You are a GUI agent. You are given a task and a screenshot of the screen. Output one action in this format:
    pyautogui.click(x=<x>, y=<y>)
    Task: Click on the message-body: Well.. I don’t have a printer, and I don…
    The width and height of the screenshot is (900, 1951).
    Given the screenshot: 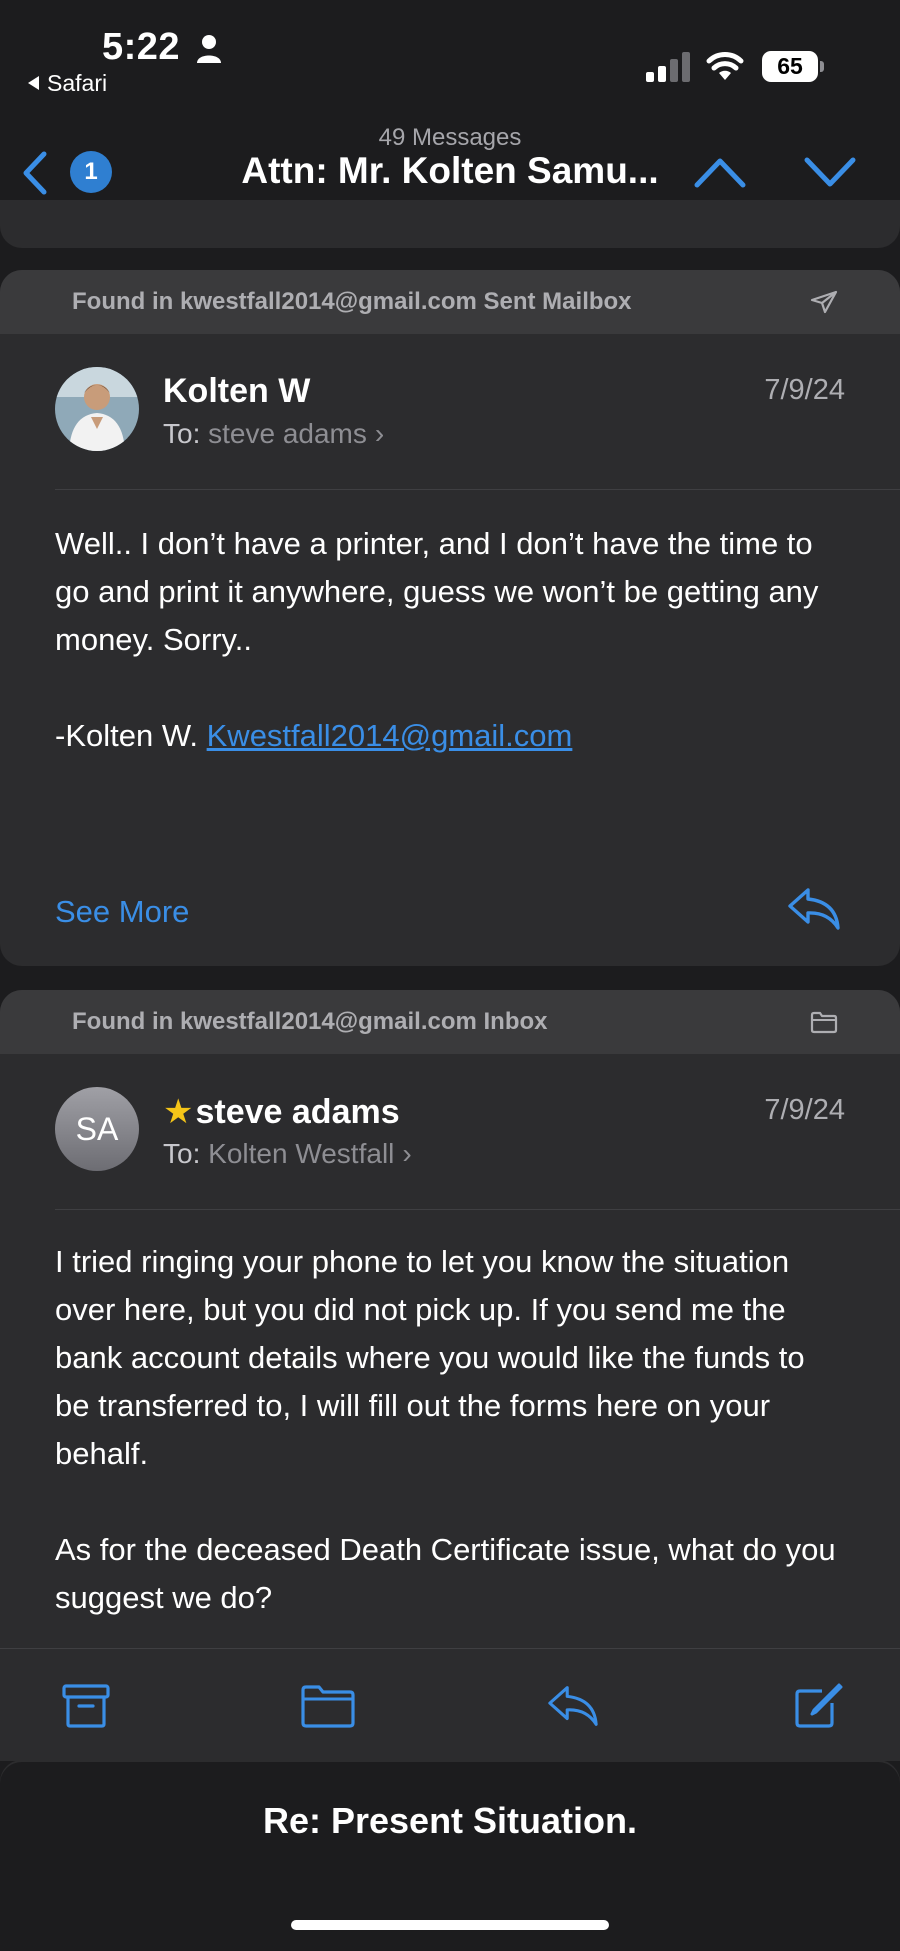 What is the action you would take?
    pyautogui.click(x=450, y=625)
    